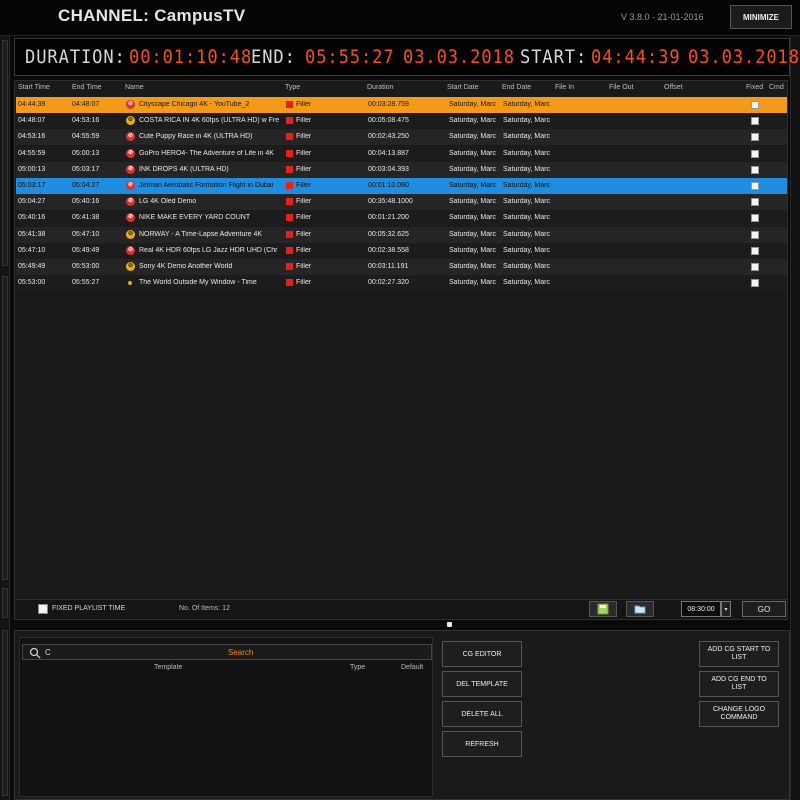 This screenshot has width=800, height=800. Describe the element at coordinates (554, 57) in the screenshot. I see `start-label: START:` at that location.